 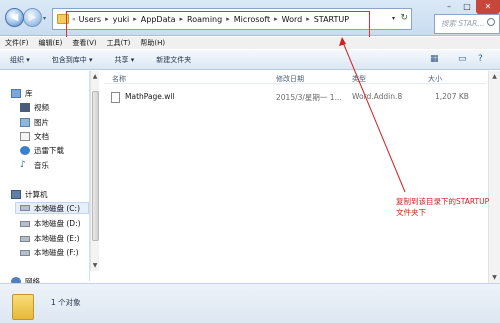 What do you see at coordinates (66, 302) in the screenshot?
I see `item-count: 1 个对象` at bounding box center [66, 302].